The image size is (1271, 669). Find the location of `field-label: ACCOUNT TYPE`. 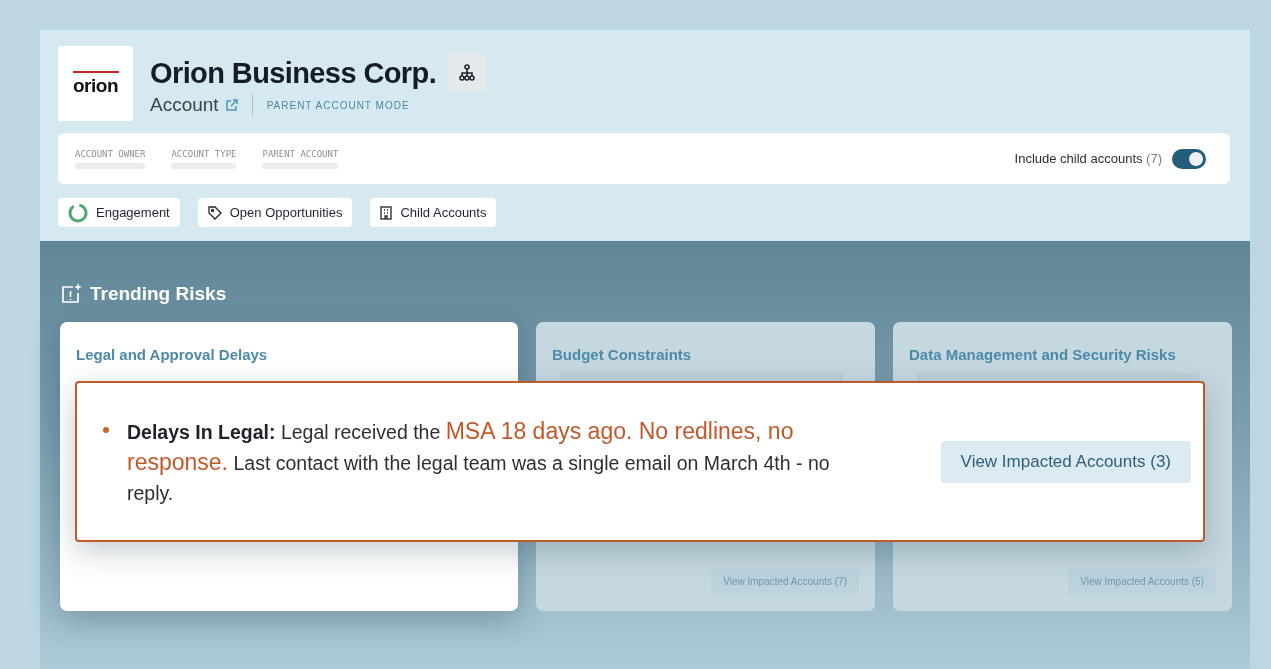

field-label: ACCOUNT TYPE is located at coordinates (204, 153).